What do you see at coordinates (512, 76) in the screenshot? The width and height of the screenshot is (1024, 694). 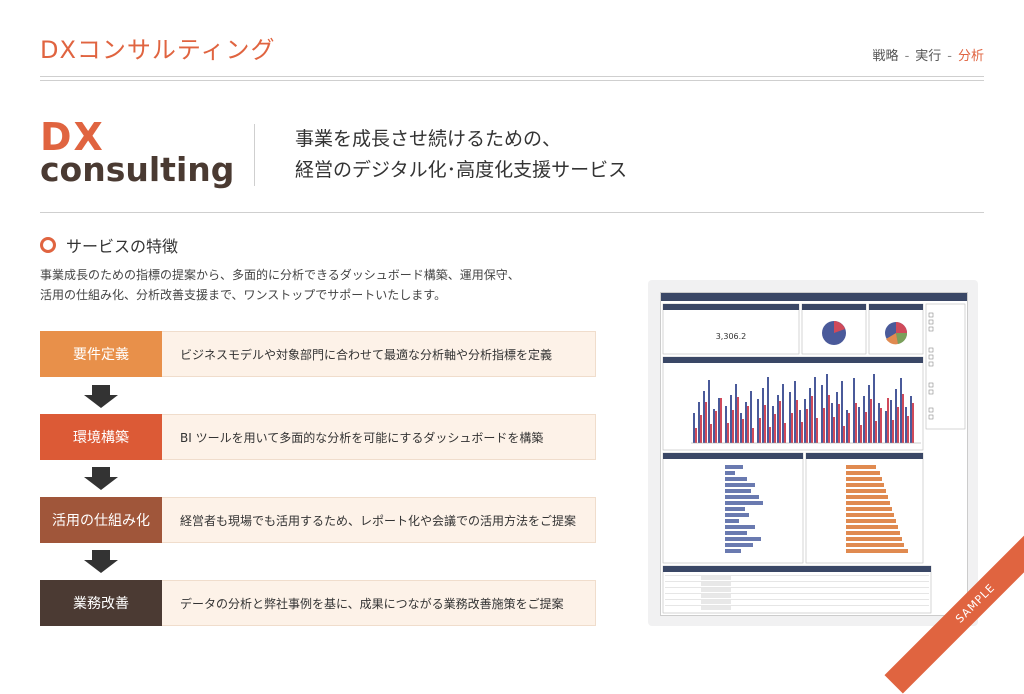 I see `header-divider` at bounding box center [512, 76].